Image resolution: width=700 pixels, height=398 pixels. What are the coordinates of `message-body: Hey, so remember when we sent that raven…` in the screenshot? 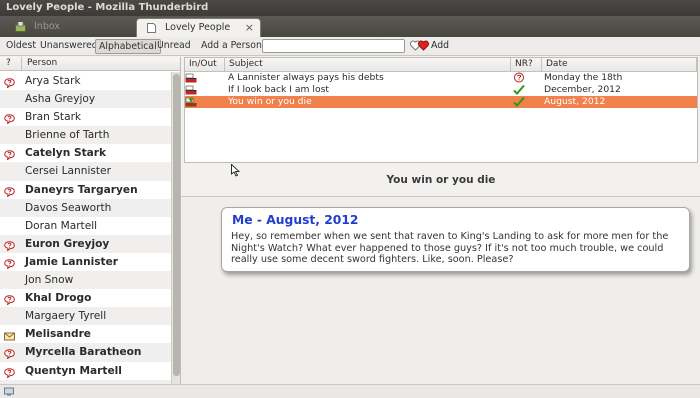 It's located at (450, 248).